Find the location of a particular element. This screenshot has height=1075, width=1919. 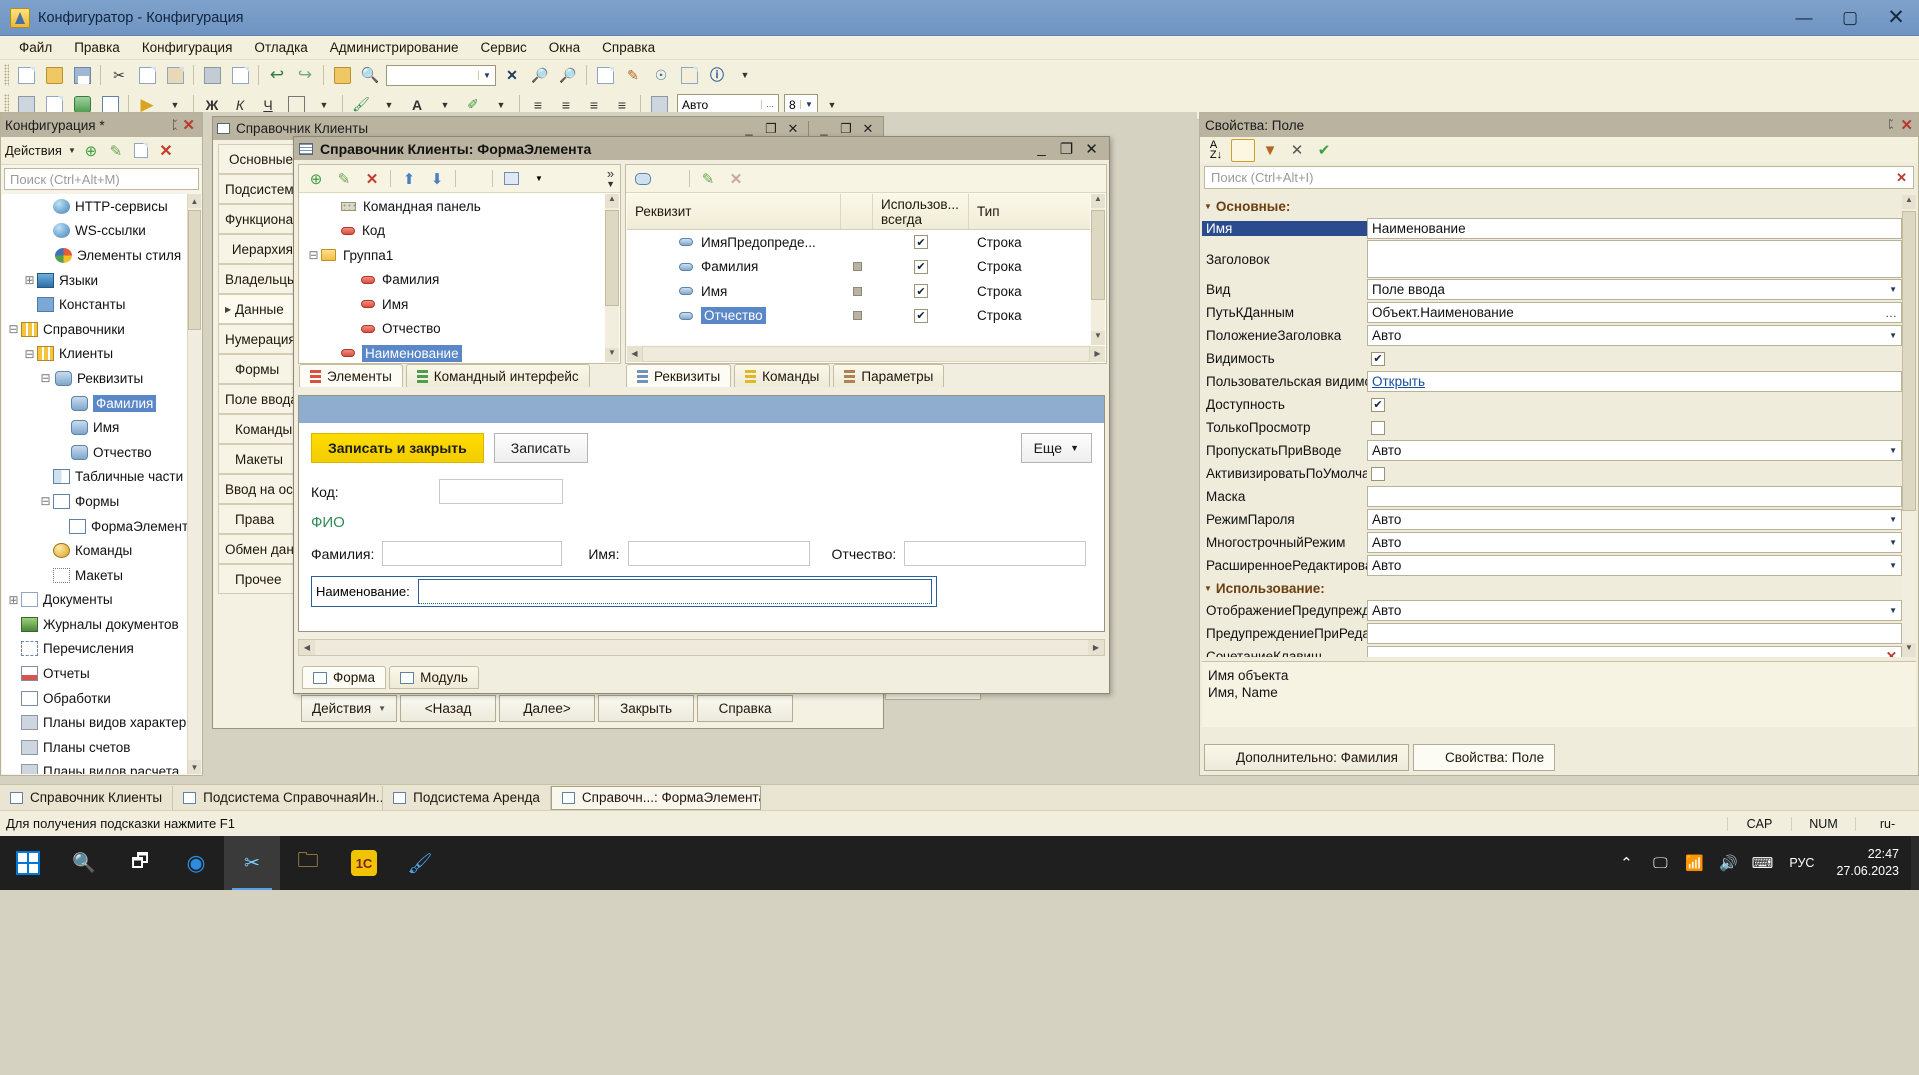

config-tree-item: WS-ссылки is located at coordinates (95, 231).